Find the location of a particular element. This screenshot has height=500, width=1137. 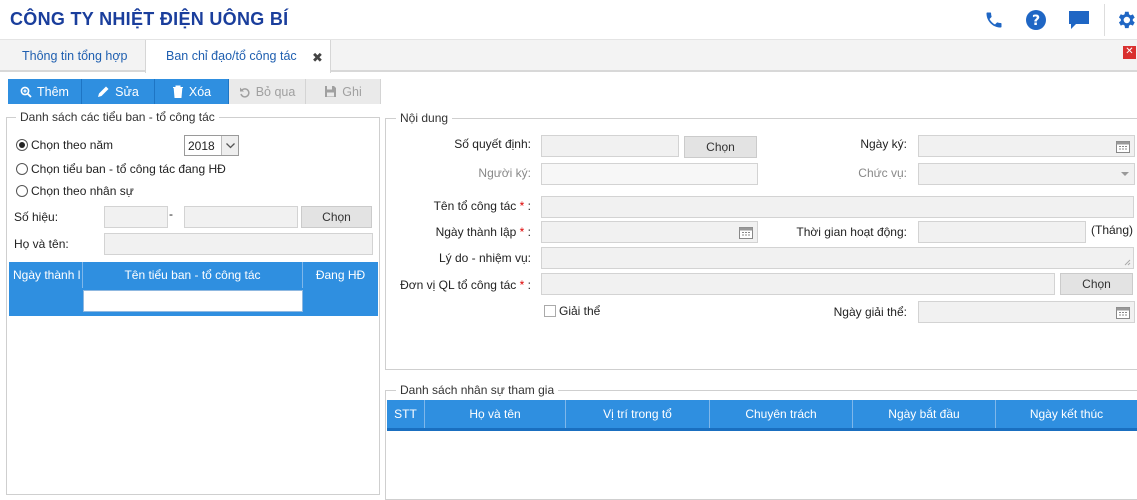

grid-header-ngay-thanh-lap: Ngày thành l is located at coordinates (46, 275).